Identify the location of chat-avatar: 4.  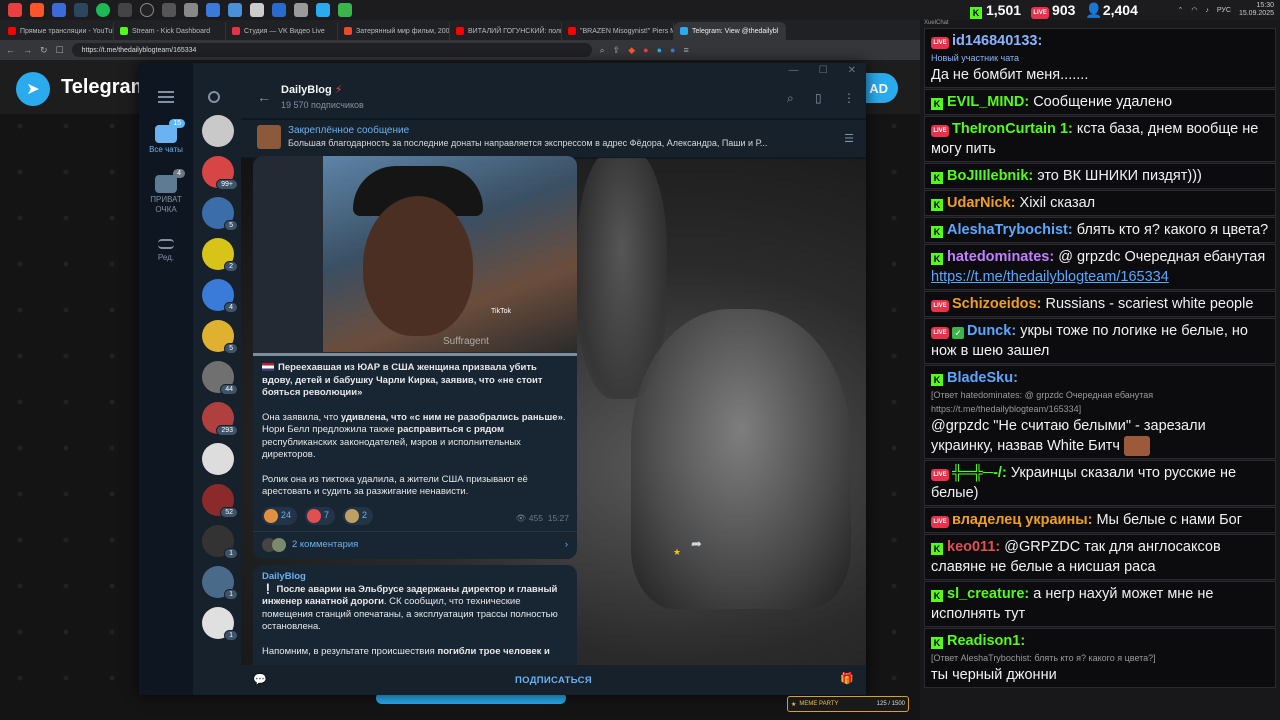
(220, 296).